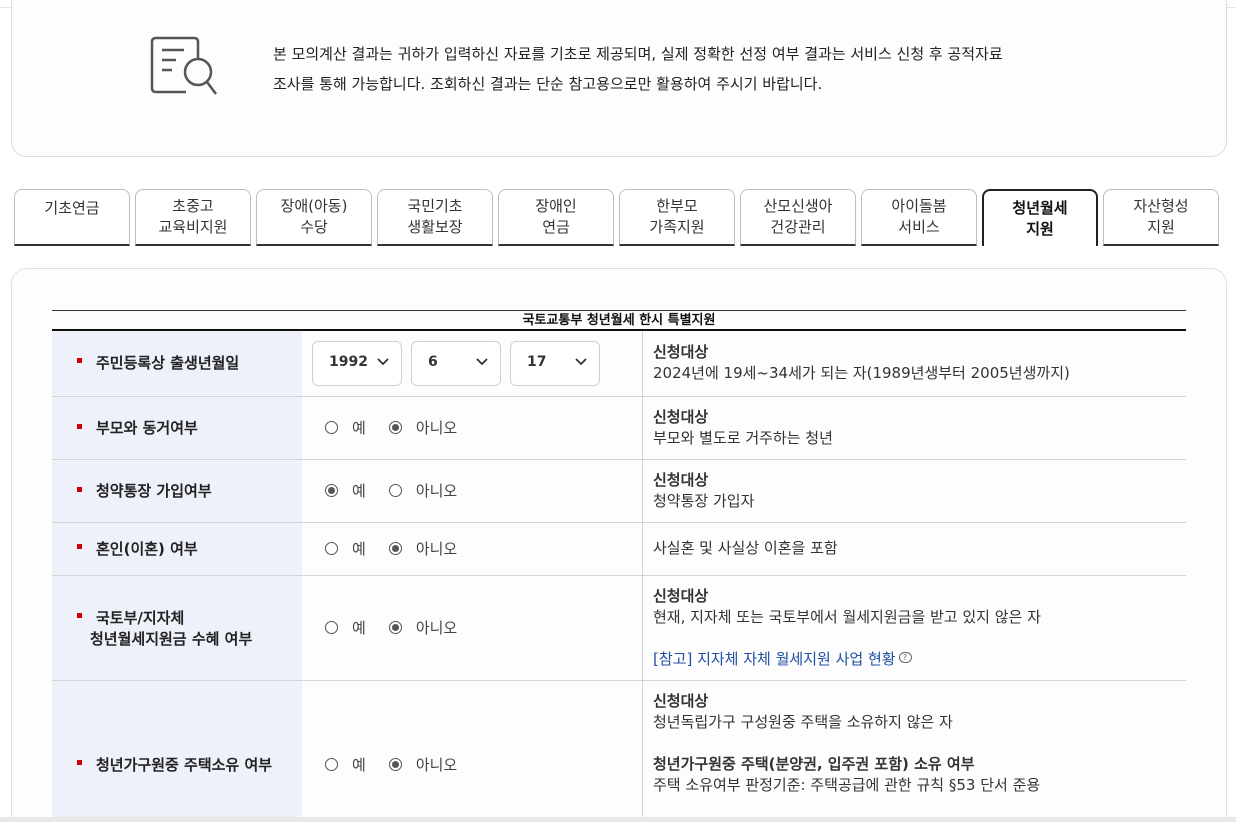 This screenshot has height=822, width=1236. Describe the element at coordinates (183, 65) in the screenshot. I see `document-search-icon` at that location.